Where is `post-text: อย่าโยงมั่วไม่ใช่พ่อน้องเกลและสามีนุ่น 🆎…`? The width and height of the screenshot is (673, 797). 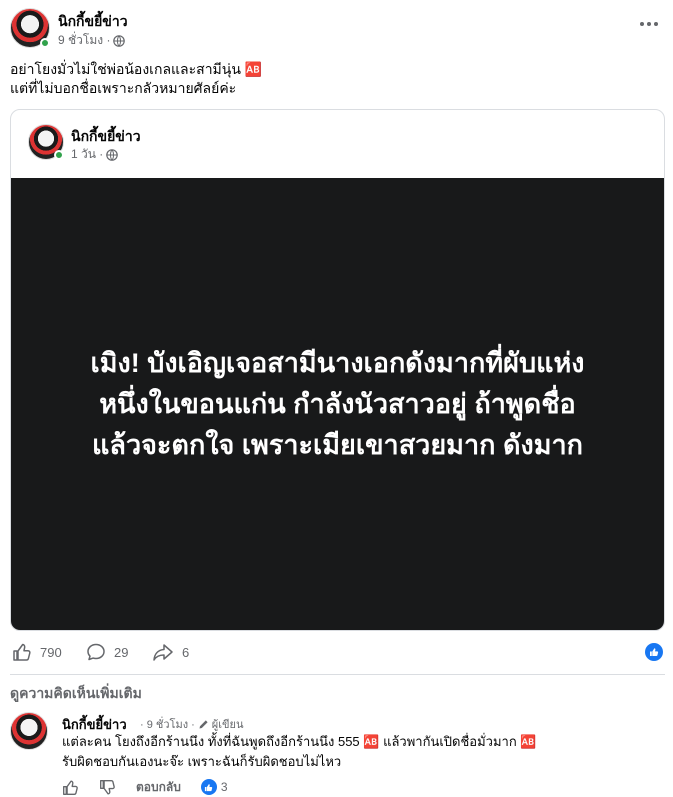 post-text: อย่าโยงมั่วไม่ใช่พ่อน้องเกลและสามีนุ่น 🆎… is located at coordinates (335, 79).